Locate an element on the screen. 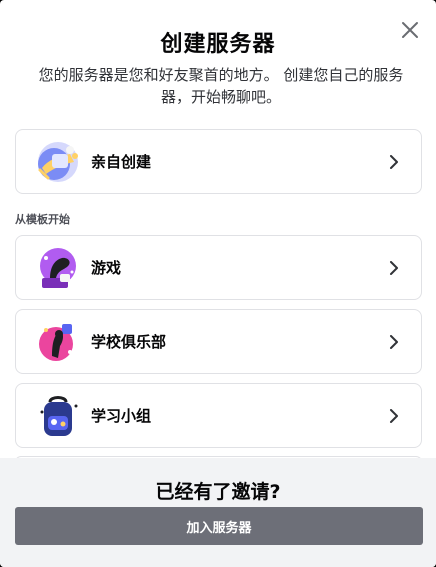 The width and height of the screenshot is (436, 567). gaming-icon is located at coordinates (58, 267).